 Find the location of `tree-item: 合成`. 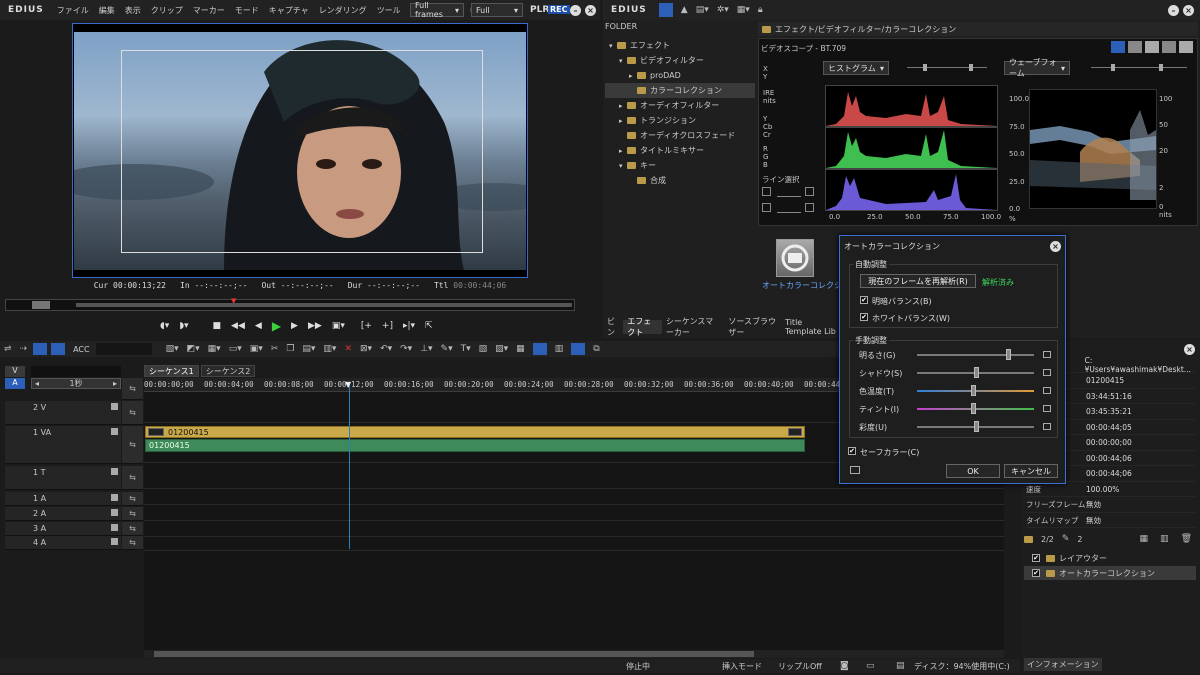

tree-item: 合成 is located at coordinates (680, 180).